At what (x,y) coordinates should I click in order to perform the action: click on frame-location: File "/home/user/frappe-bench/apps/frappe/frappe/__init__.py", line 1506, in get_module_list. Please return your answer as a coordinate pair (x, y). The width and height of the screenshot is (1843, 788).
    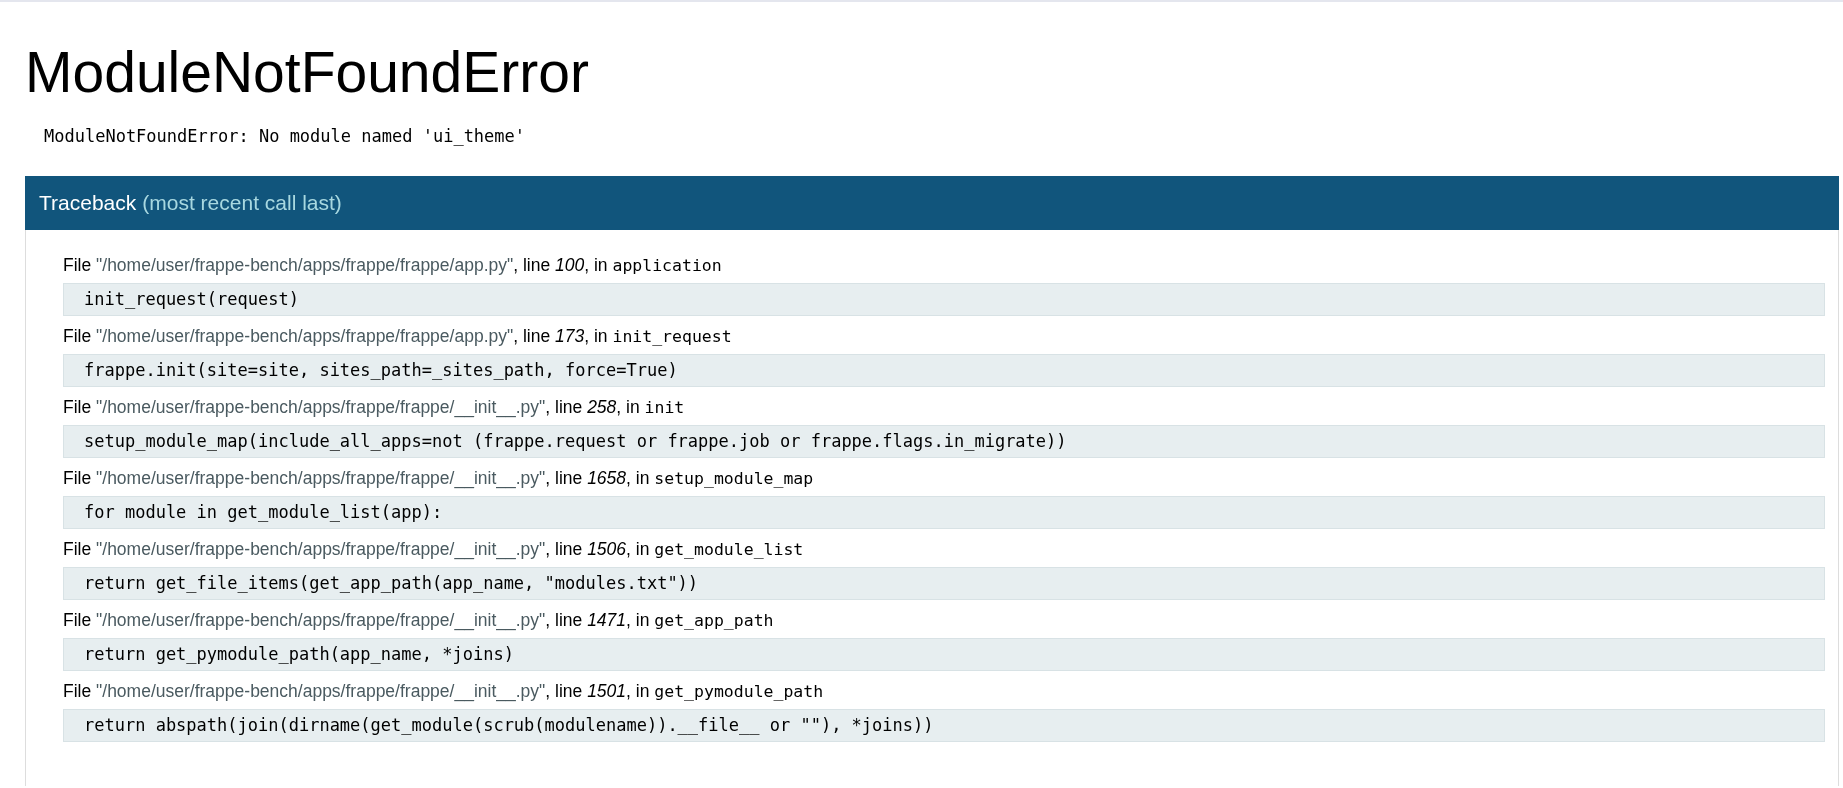
    Looking at the image, I should click on (434, 550).